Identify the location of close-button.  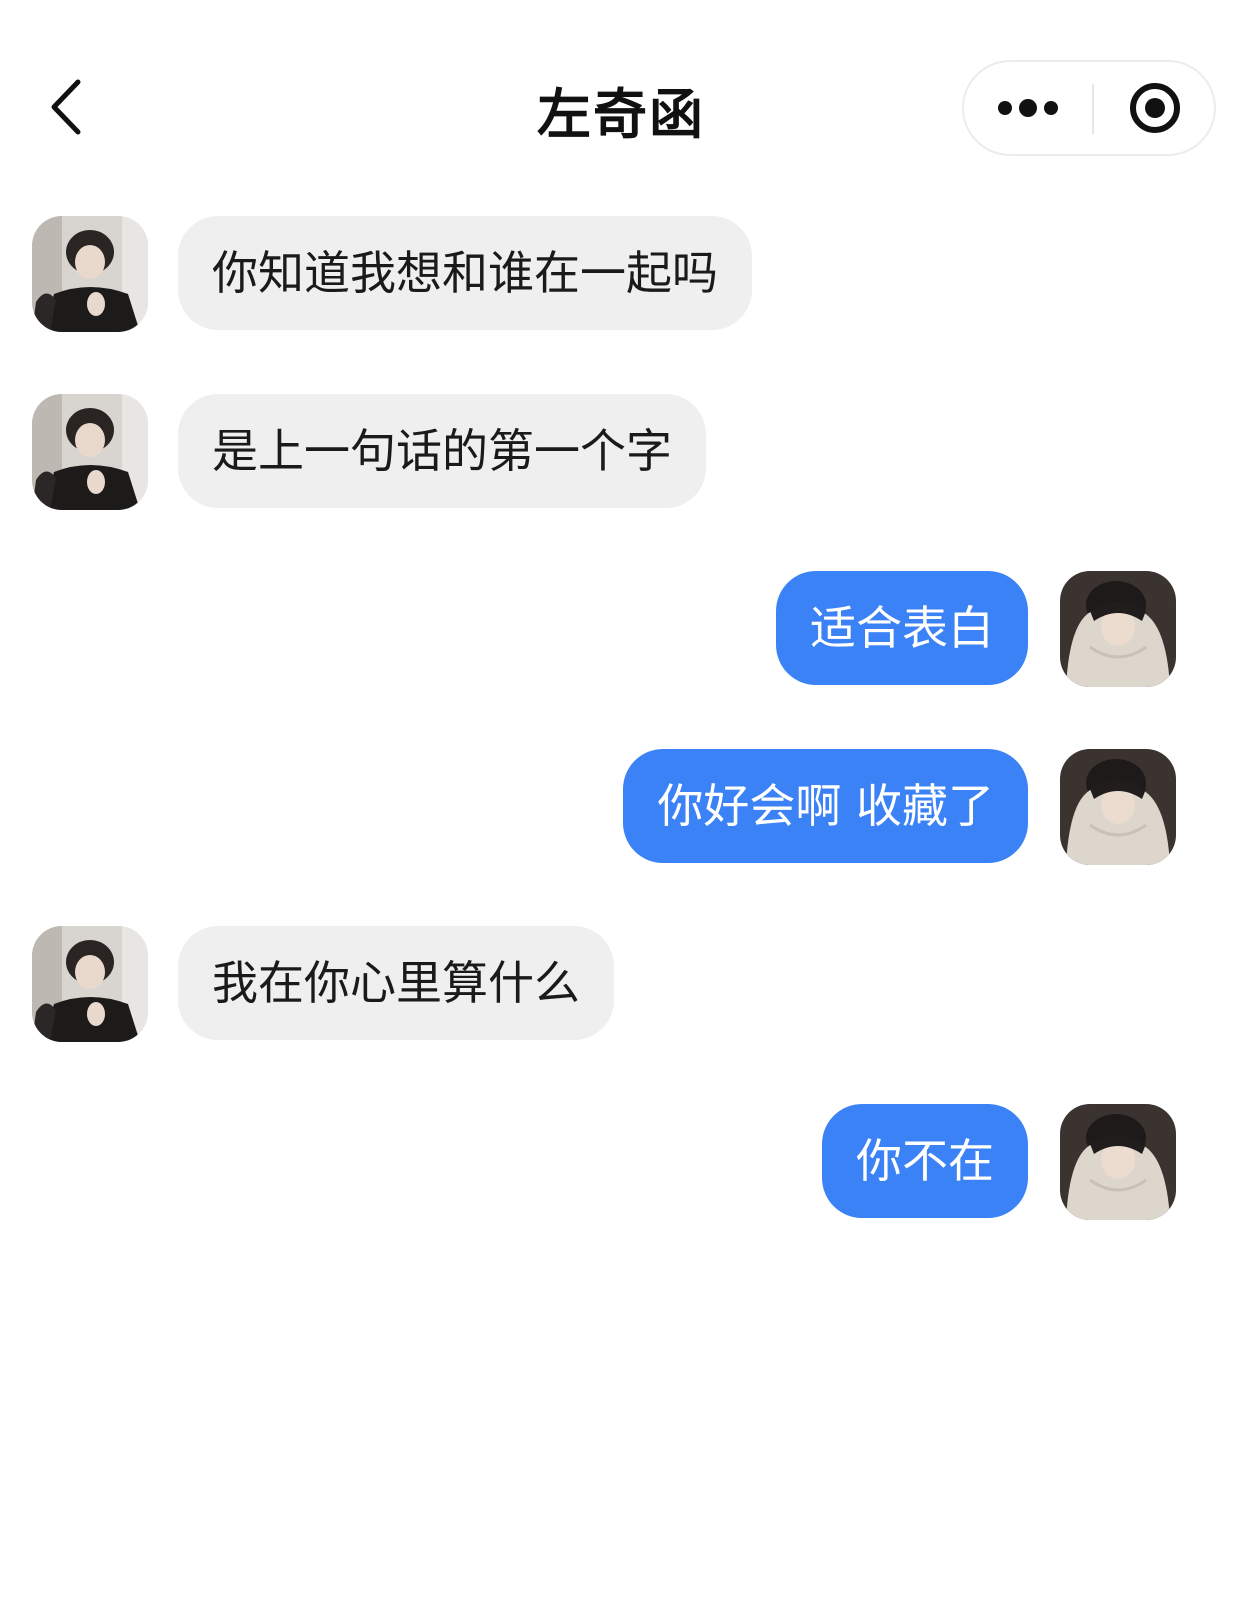
(1155, 108).